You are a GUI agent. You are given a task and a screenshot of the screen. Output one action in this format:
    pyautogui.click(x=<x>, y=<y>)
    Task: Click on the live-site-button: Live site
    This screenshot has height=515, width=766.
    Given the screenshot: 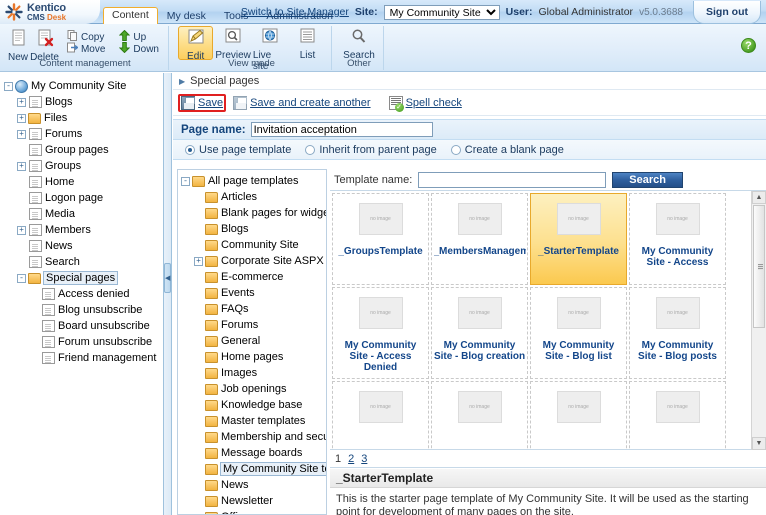 What is the action you would take?
    pyautogui.click(x=270, y=49)
    